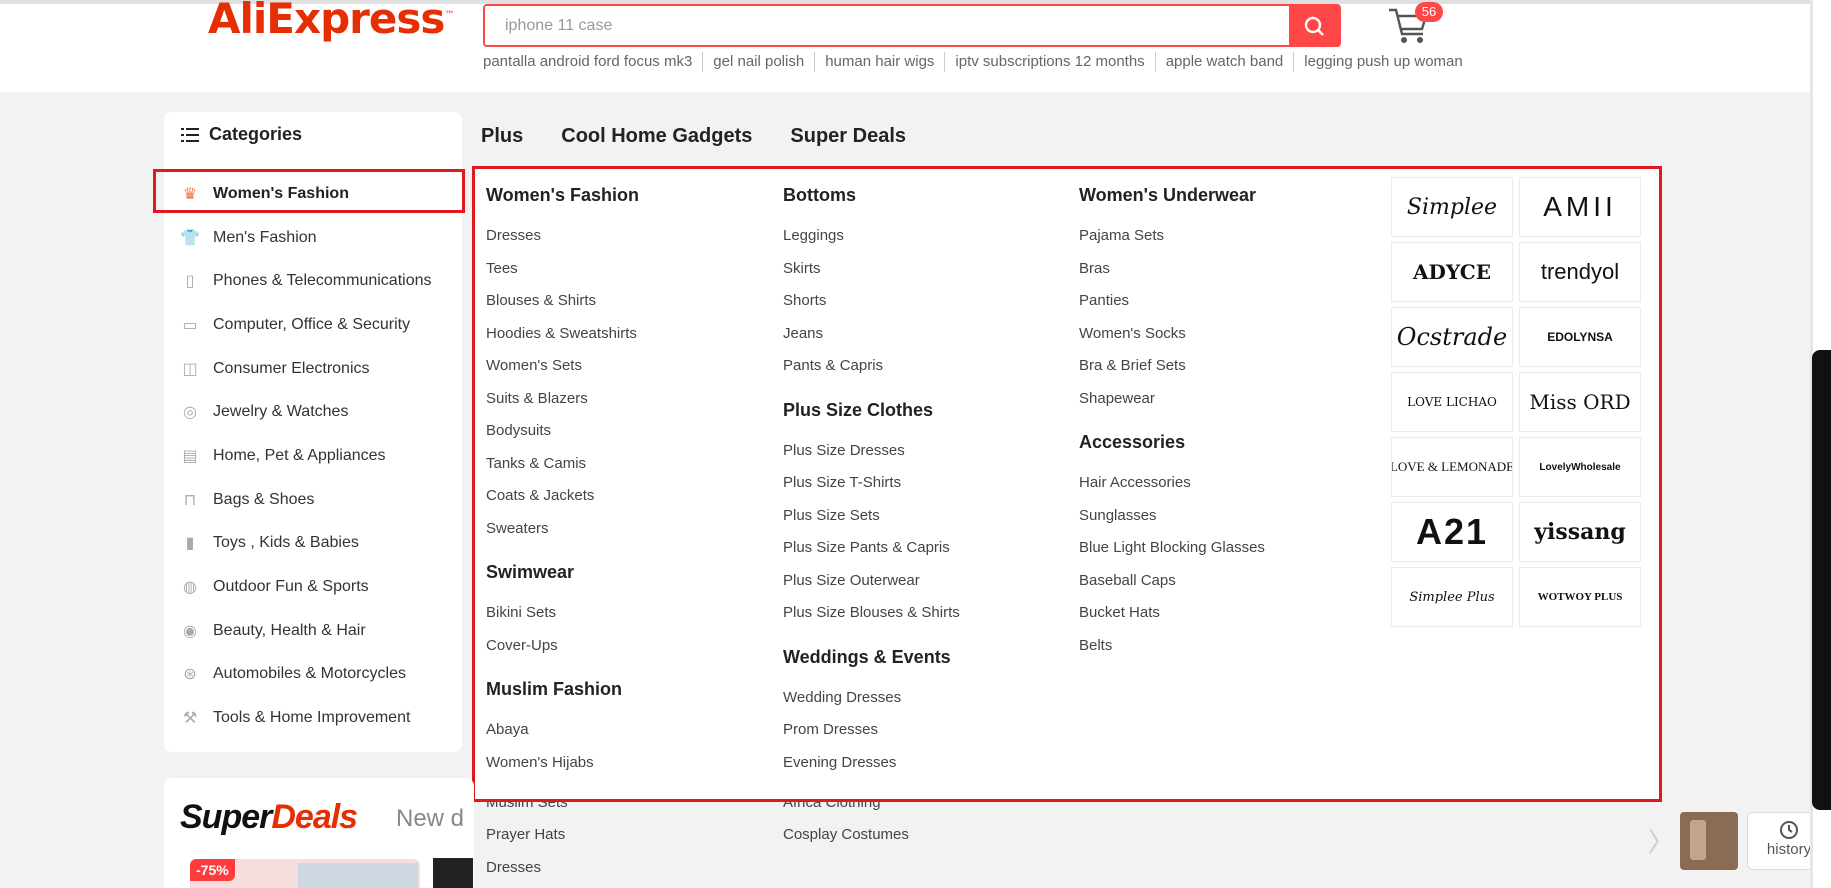  Describe the element at coordinates (871, 455) in the screenshot. I see `menu-item: Plus Size Dresses` at that location.